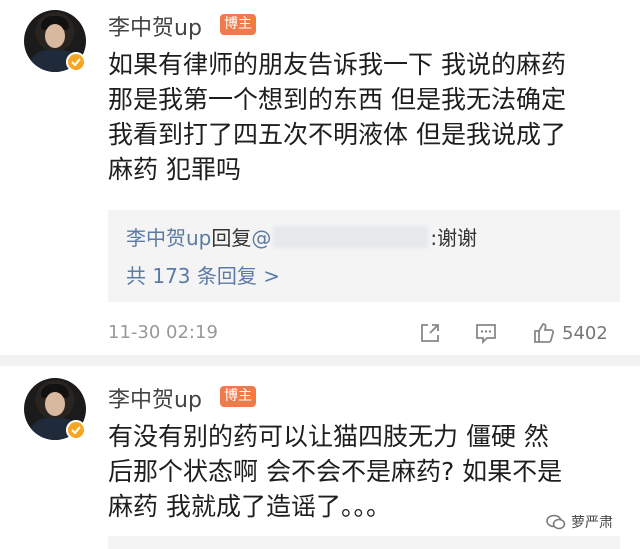 The height and width of the screenshot is (549, 640). Describe the element at coordinates (592, 523) in the screenshot. I see `watermark-text: 萝严肃` at that location.